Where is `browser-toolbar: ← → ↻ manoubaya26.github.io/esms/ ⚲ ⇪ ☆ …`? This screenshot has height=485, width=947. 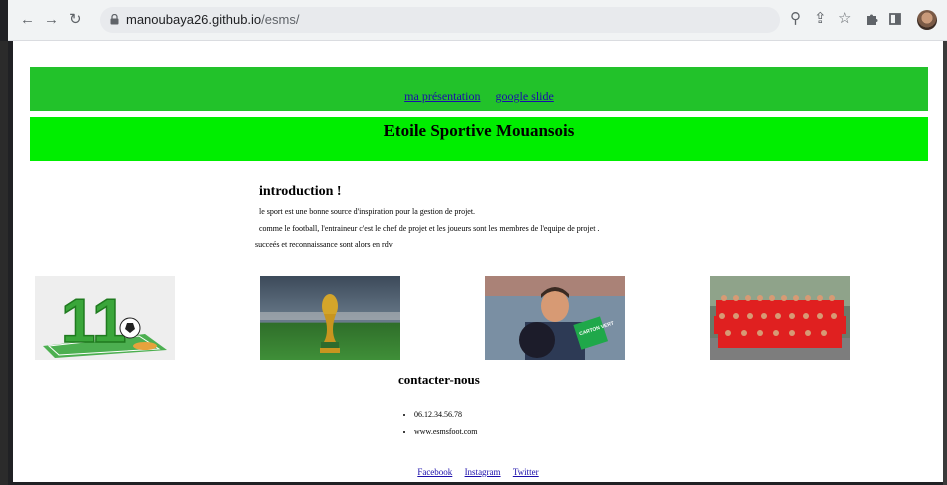 browser-toolbar: ← → ↻ manoubaya26.github.io/esms/ ⚲ ⇪ ☆ … is located at coordinates (477, 20).